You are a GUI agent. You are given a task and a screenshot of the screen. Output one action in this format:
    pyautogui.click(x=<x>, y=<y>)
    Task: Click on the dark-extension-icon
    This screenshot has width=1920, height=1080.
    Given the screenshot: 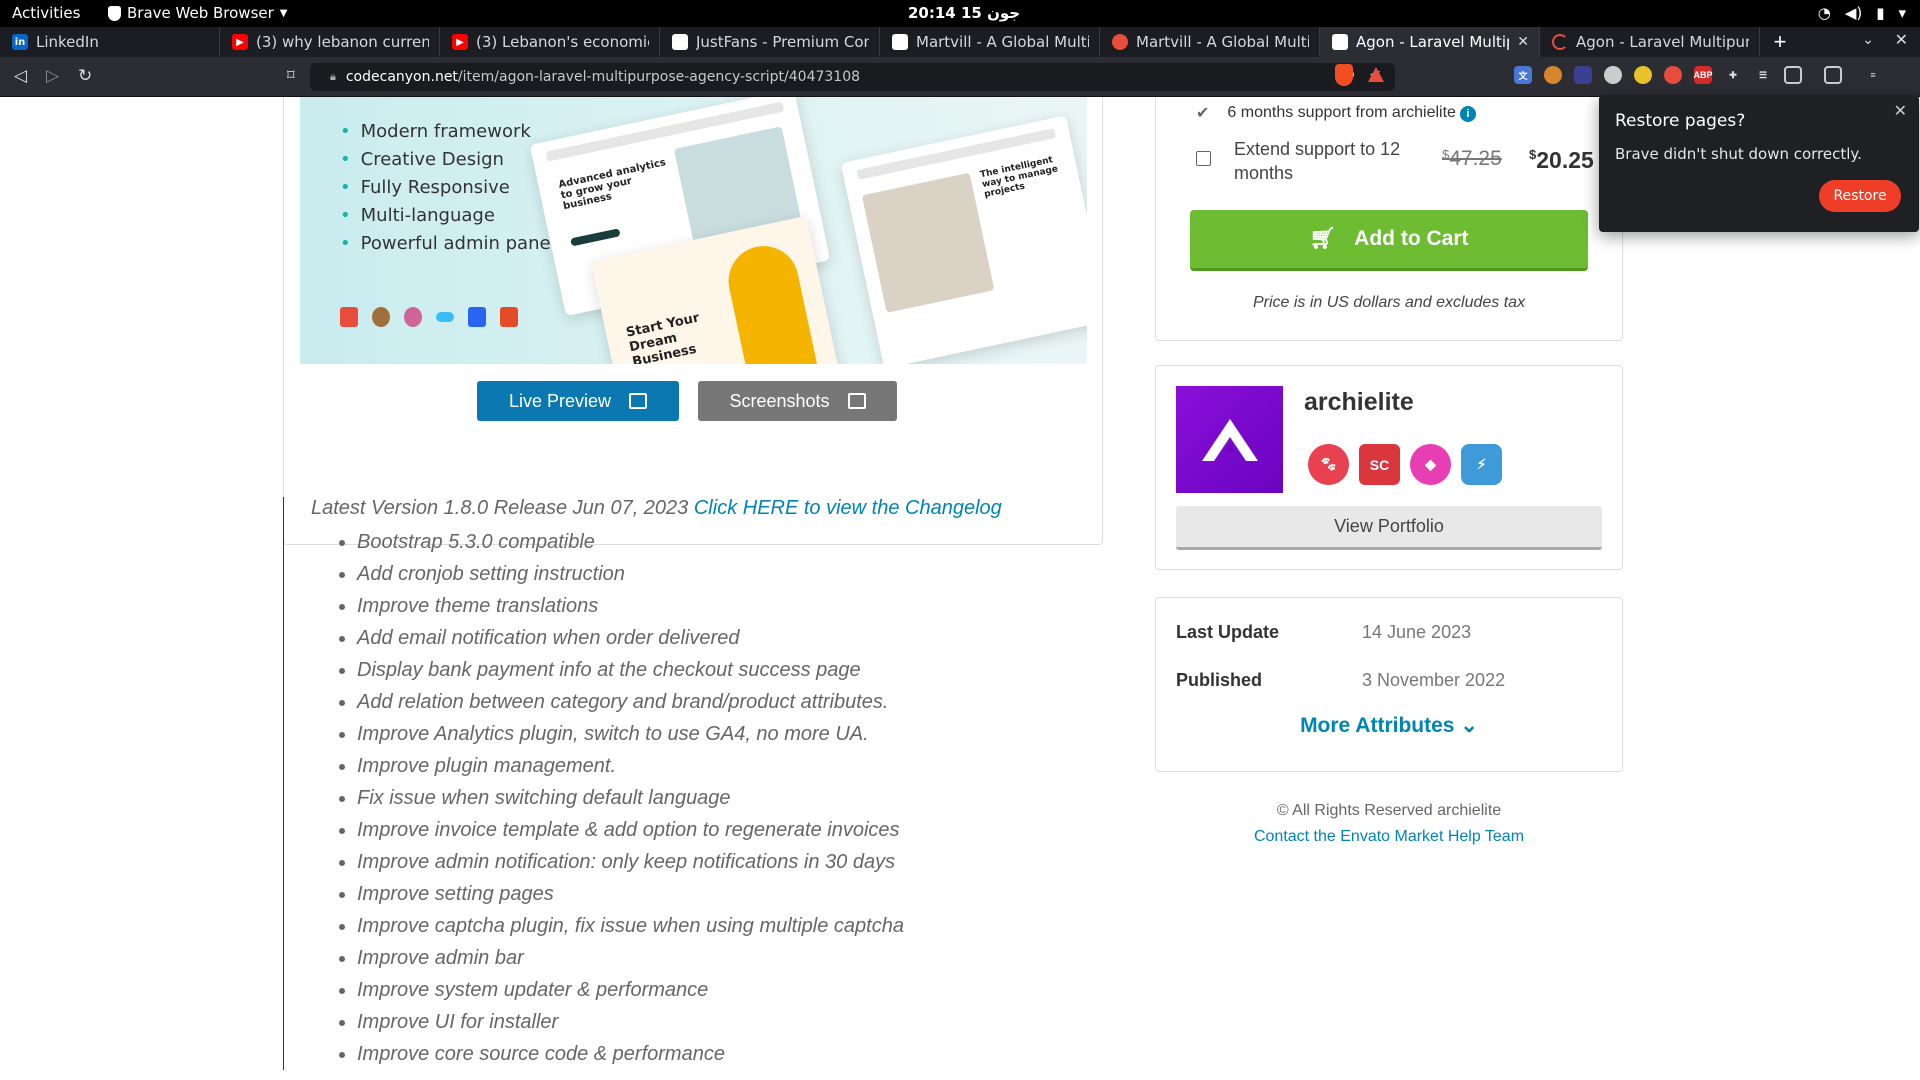 What is the action you would take?
    pyautogui.click(x=1583, y=75)
    